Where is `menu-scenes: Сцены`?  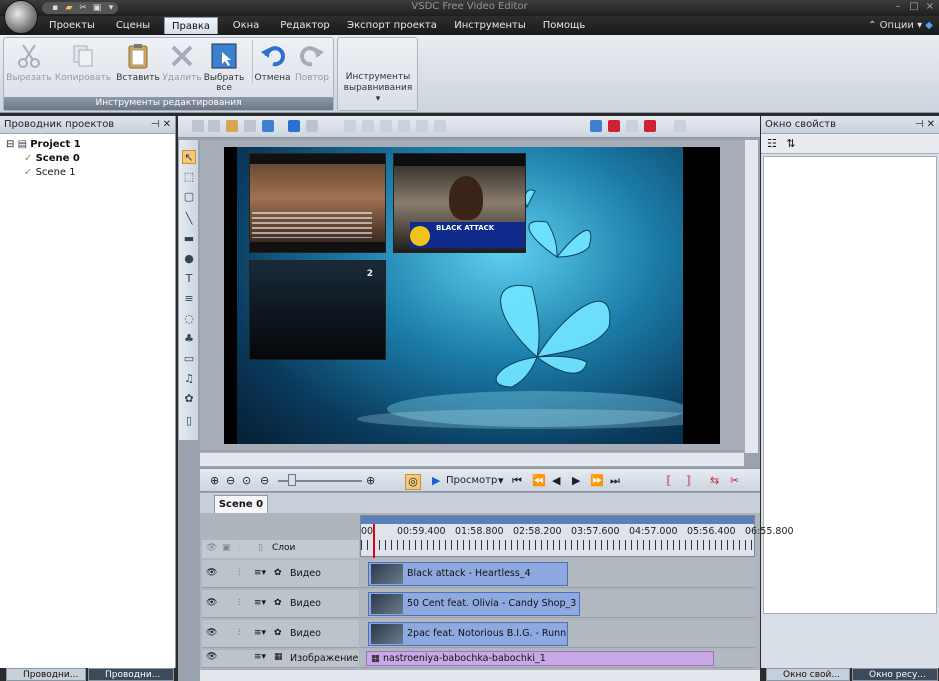
menu-scenes: Сцены is located at coordinates (133, 25).